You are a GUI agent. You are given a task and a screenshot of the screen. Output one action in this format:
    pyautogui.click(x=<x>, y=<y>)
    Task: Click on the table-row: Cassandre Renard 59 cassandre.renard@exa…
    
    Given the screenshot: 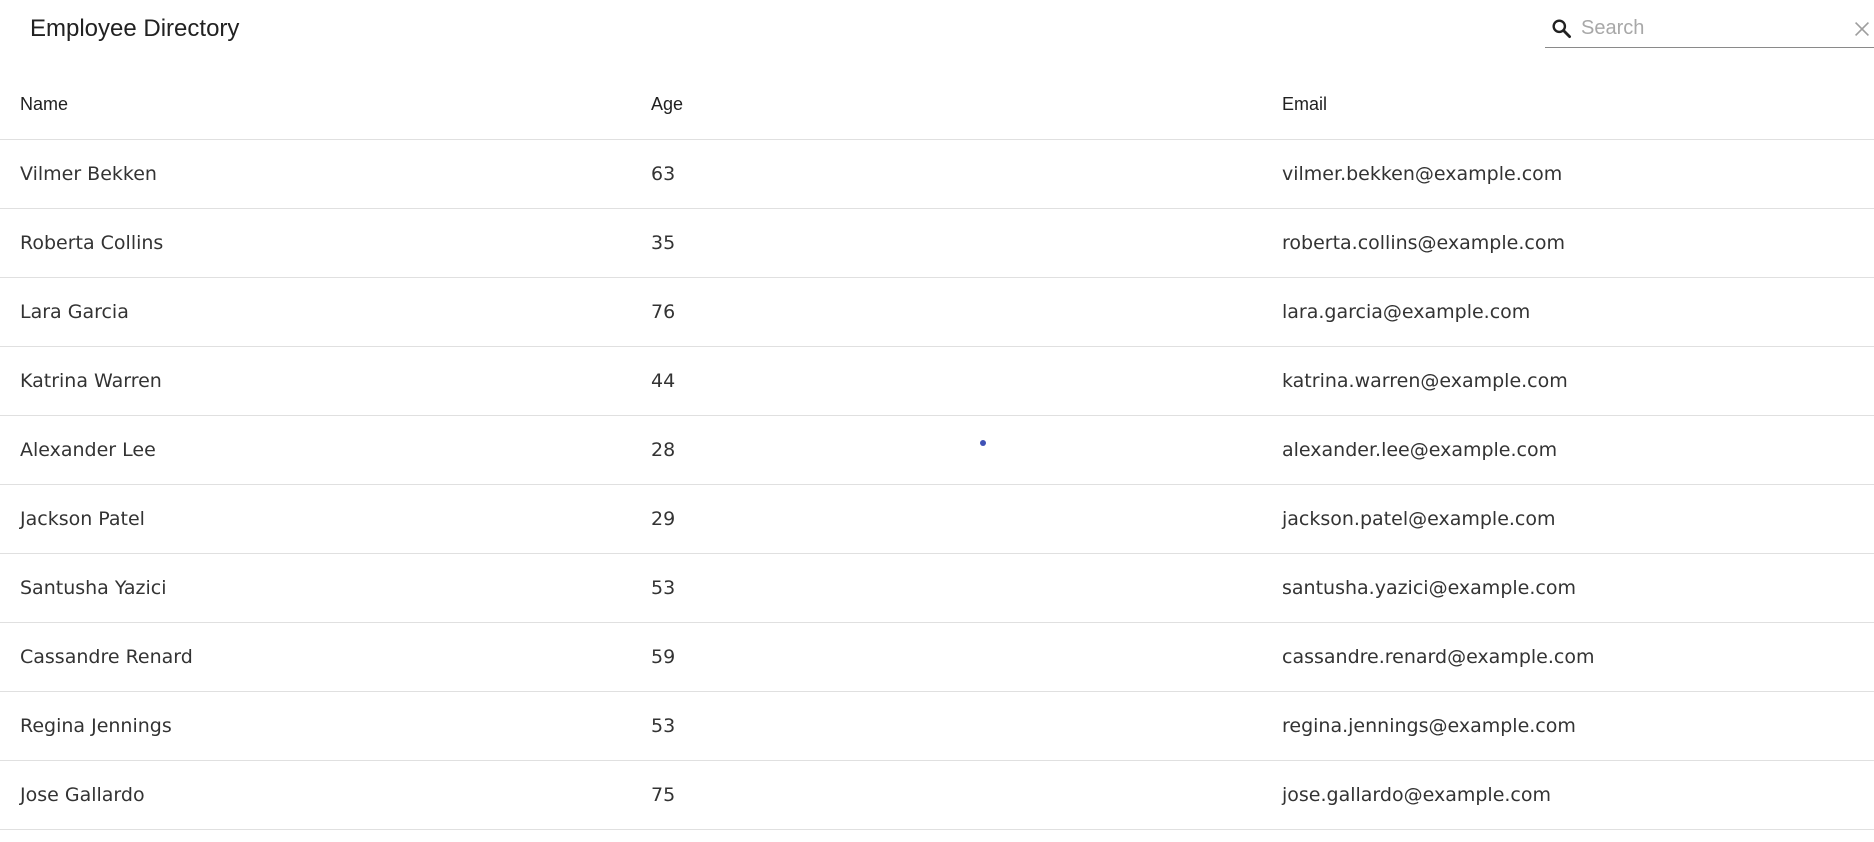 What is the action you would take?
    pyautogui.click(x=937, y=657)
    